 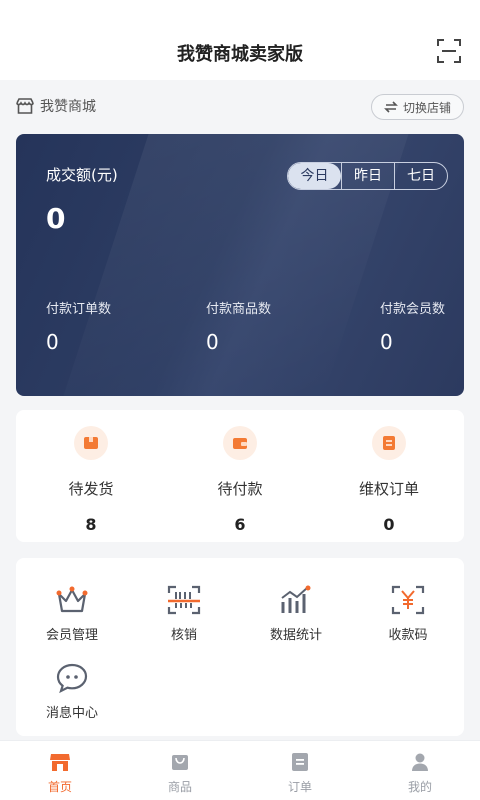 I want to click on tab-home: 首页, so click(x=60, y=773).